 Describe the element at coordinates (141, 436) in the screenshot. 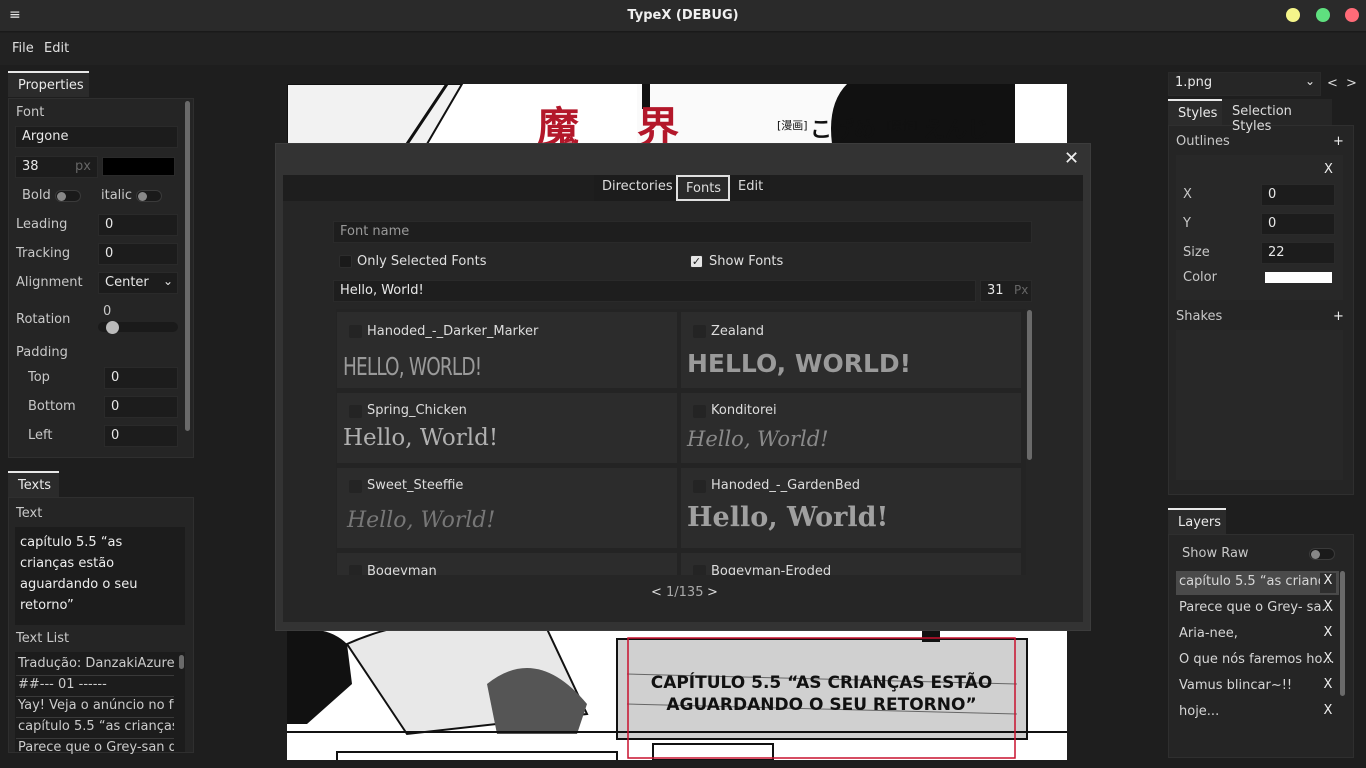

I see `padding-left-input: 0` at that location.